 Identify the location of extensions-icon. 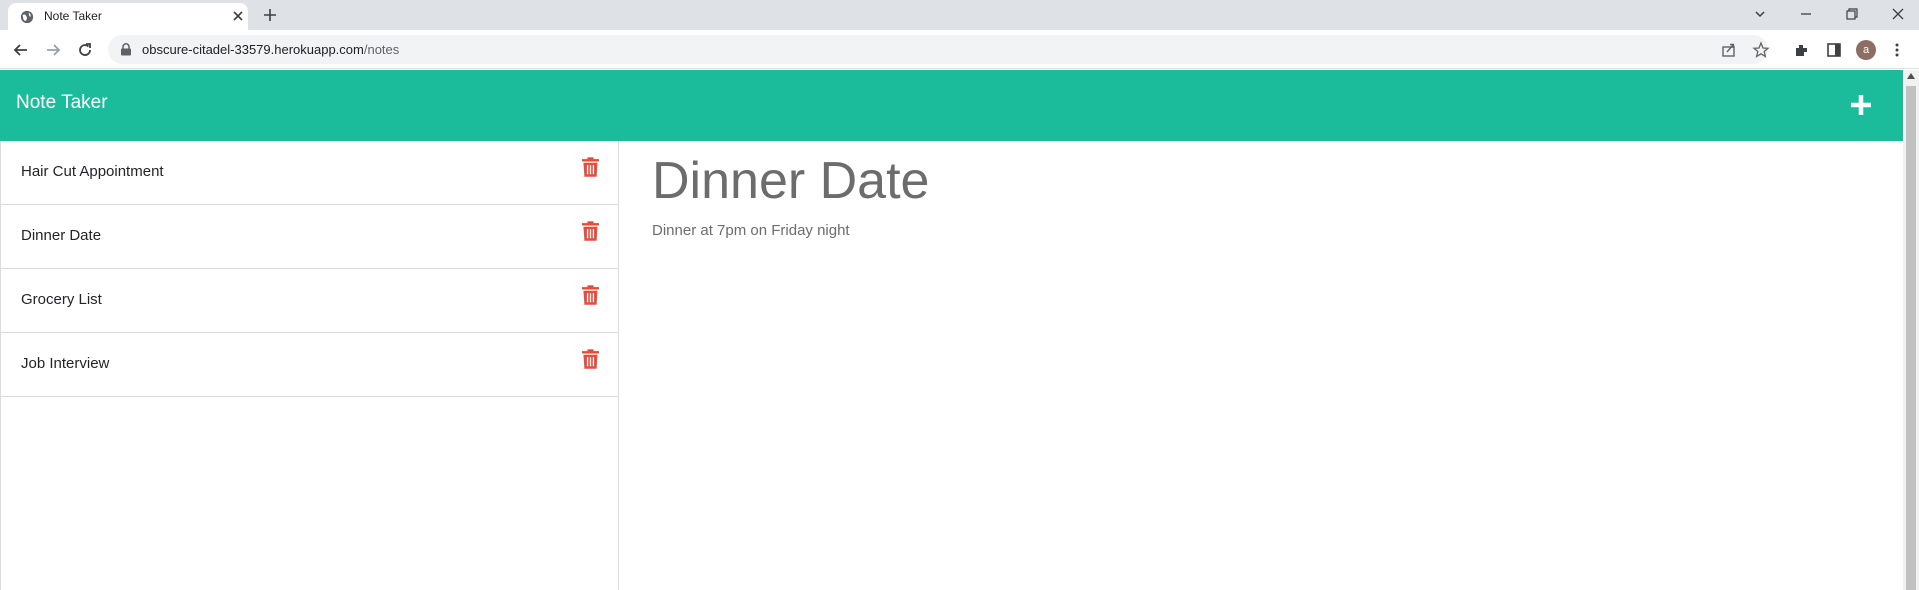
(1802, 50).